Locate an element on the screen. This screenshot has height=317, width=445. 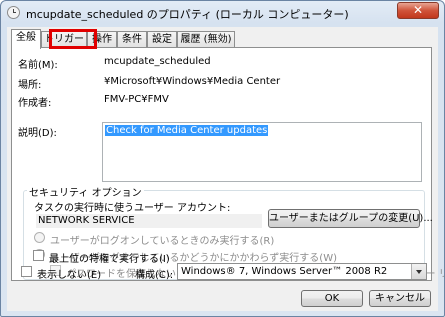
radio-logged-on-label: ユーザーがログオンしているときのみ実行する(R) is located at coordinates (162, 241).